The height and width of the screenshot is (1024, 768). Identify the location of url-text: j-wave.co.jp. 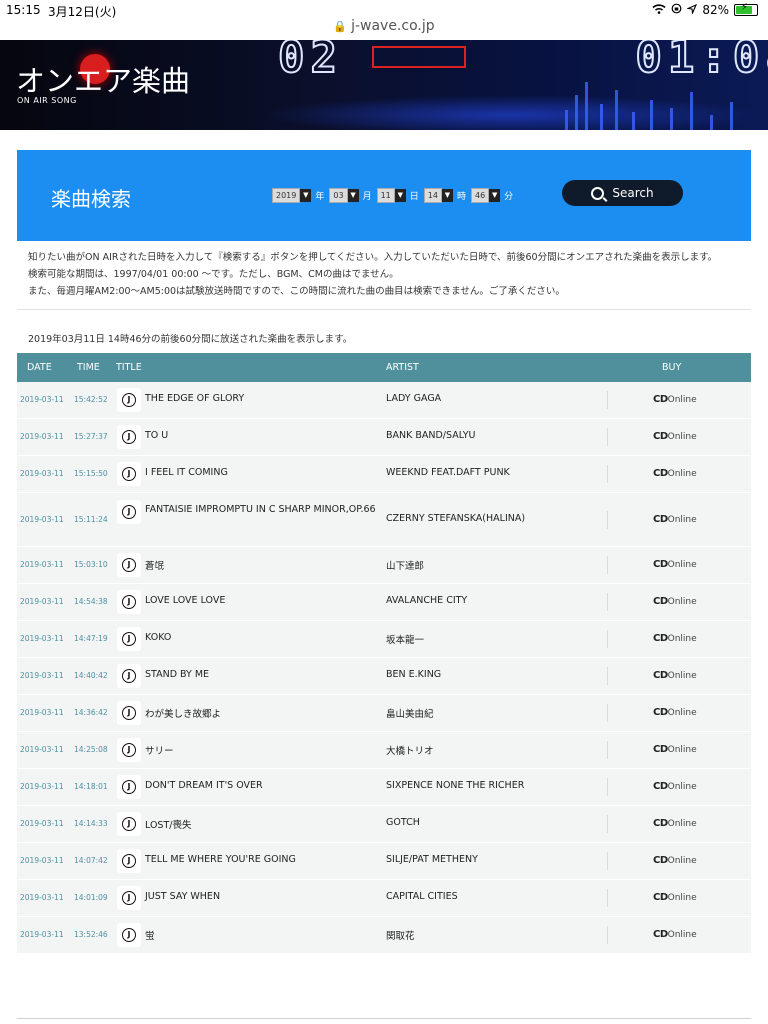
(393, 26).